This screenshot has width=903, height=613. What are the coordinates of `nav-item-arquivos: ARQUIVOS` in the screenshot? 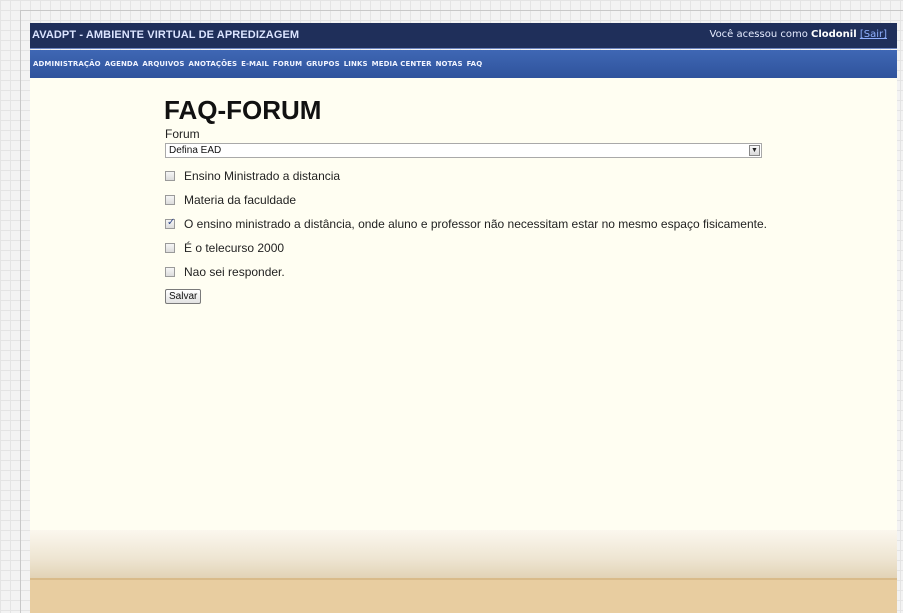 It's located at (163, 64).